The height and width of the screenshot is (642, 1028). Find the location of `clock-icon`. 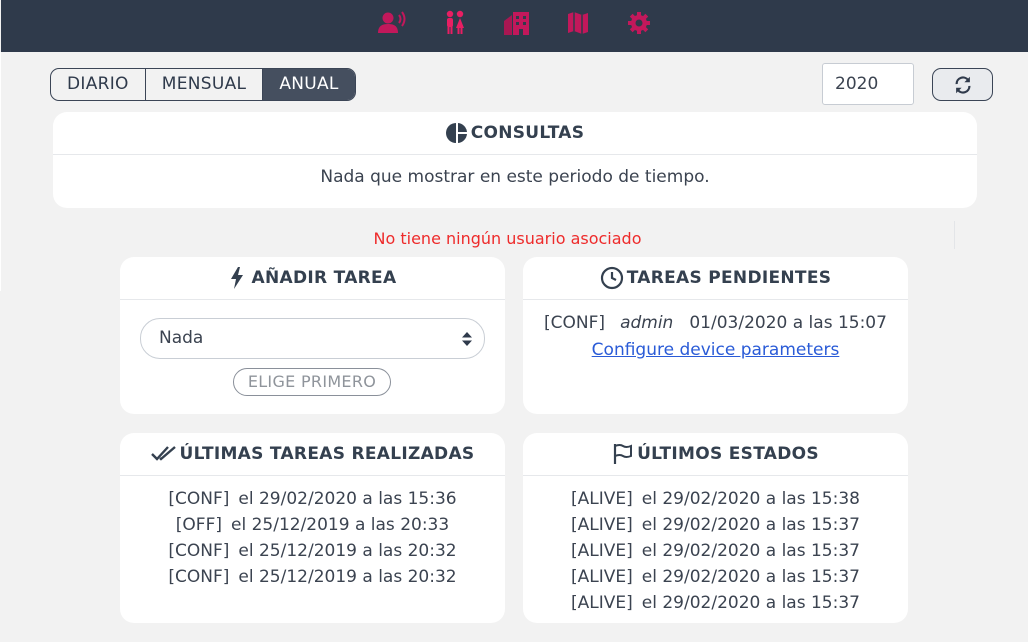

clock-icon is located at coordinates (611, 278).